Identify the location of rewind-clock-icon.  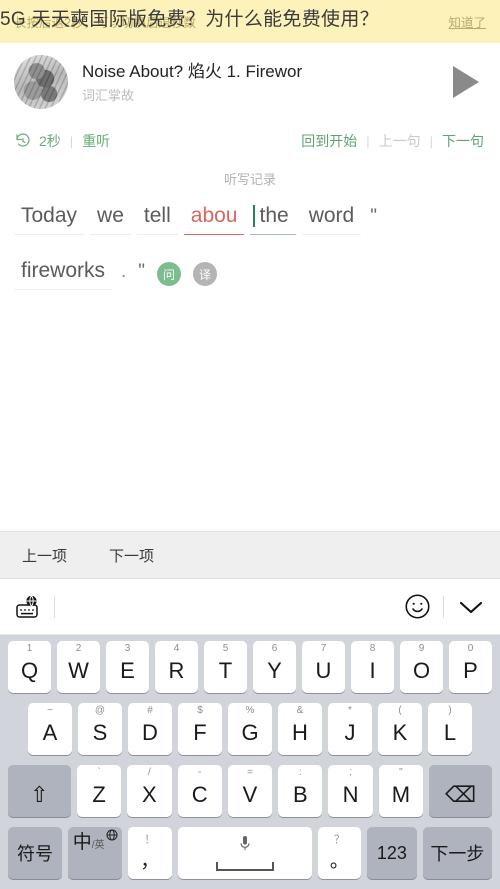
(23, 141).